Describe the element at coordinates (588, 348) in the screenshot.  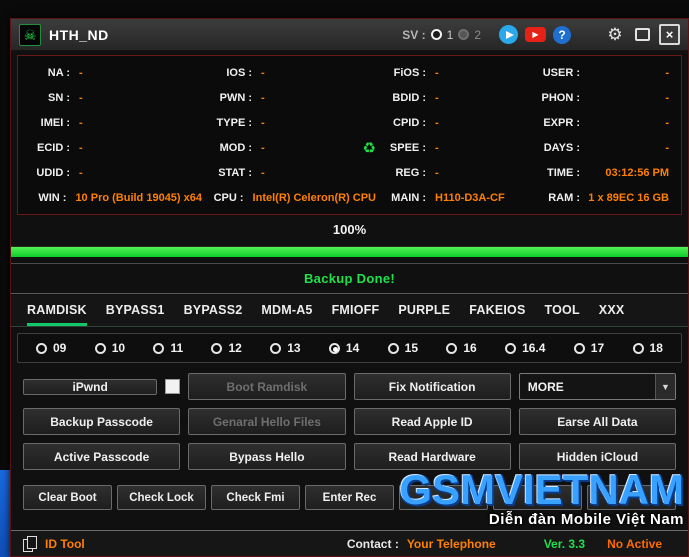
I see `ios-version-17: 17` at that location.